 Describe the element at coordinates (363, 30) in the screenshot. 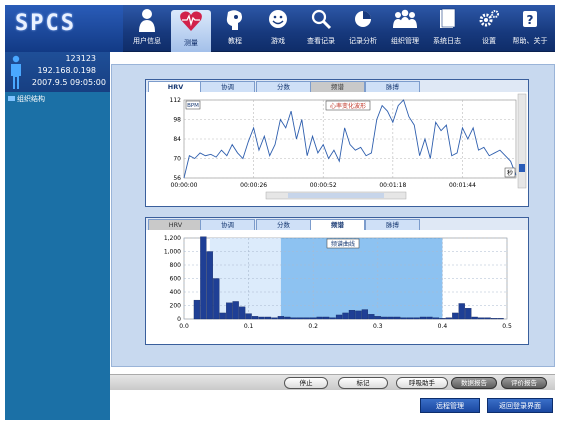

I see `nav-record-analysis: 记录分析` at that location.